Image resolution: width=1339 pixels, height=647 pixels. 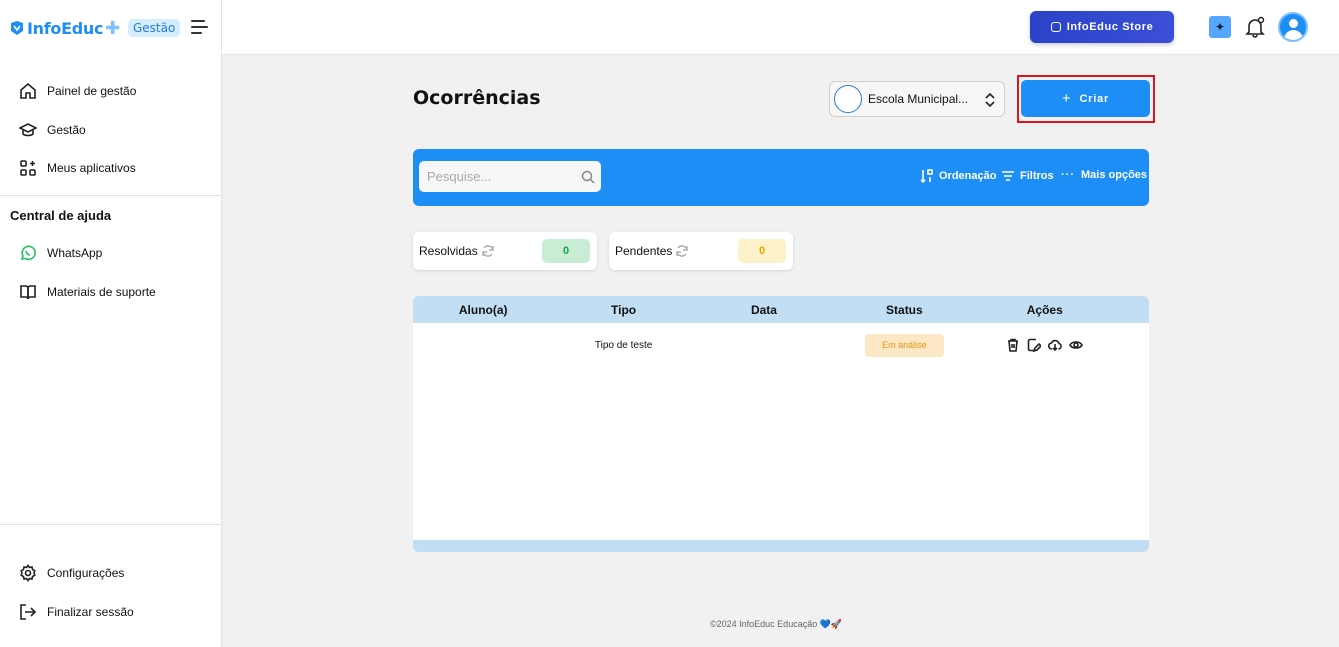 I want to click on page-footer: ©2024 InfoEduc Educação 💙🚀, so click(x=776, y=624).